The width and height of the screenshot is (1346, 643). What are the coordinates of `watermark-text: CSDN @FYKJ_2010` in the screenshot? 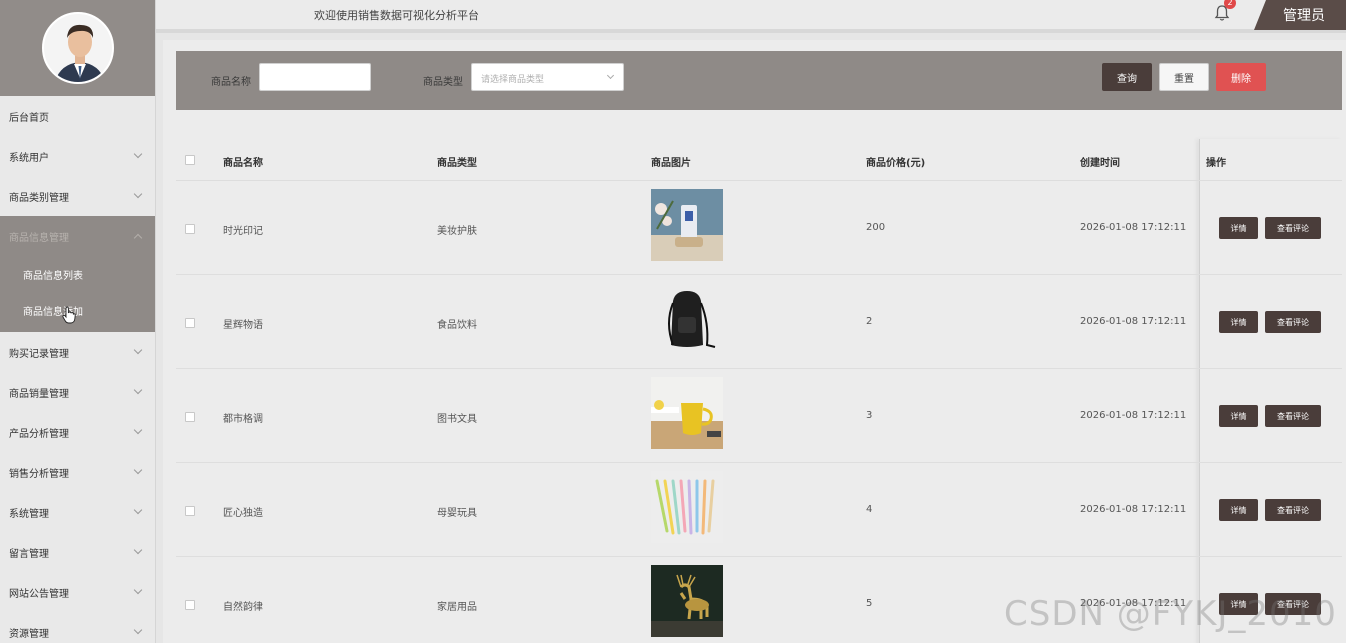 It's located at (1170, 614).